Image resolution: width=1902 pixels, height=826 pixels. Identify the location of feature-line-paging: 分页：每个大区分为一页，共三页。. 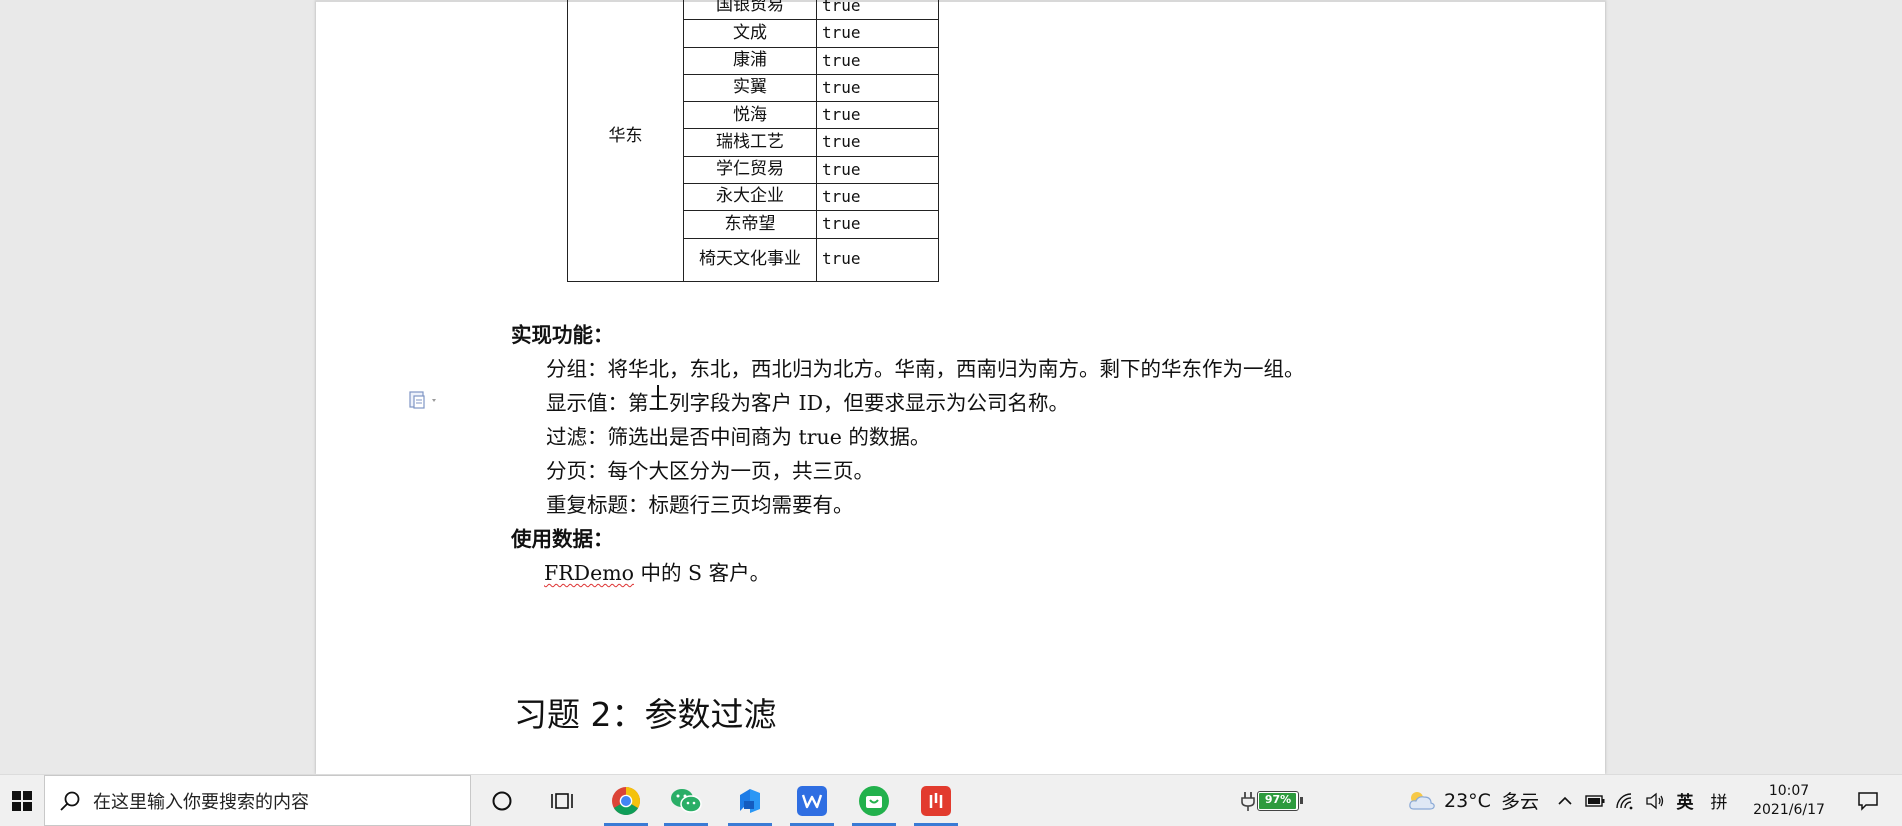
(710, 471).